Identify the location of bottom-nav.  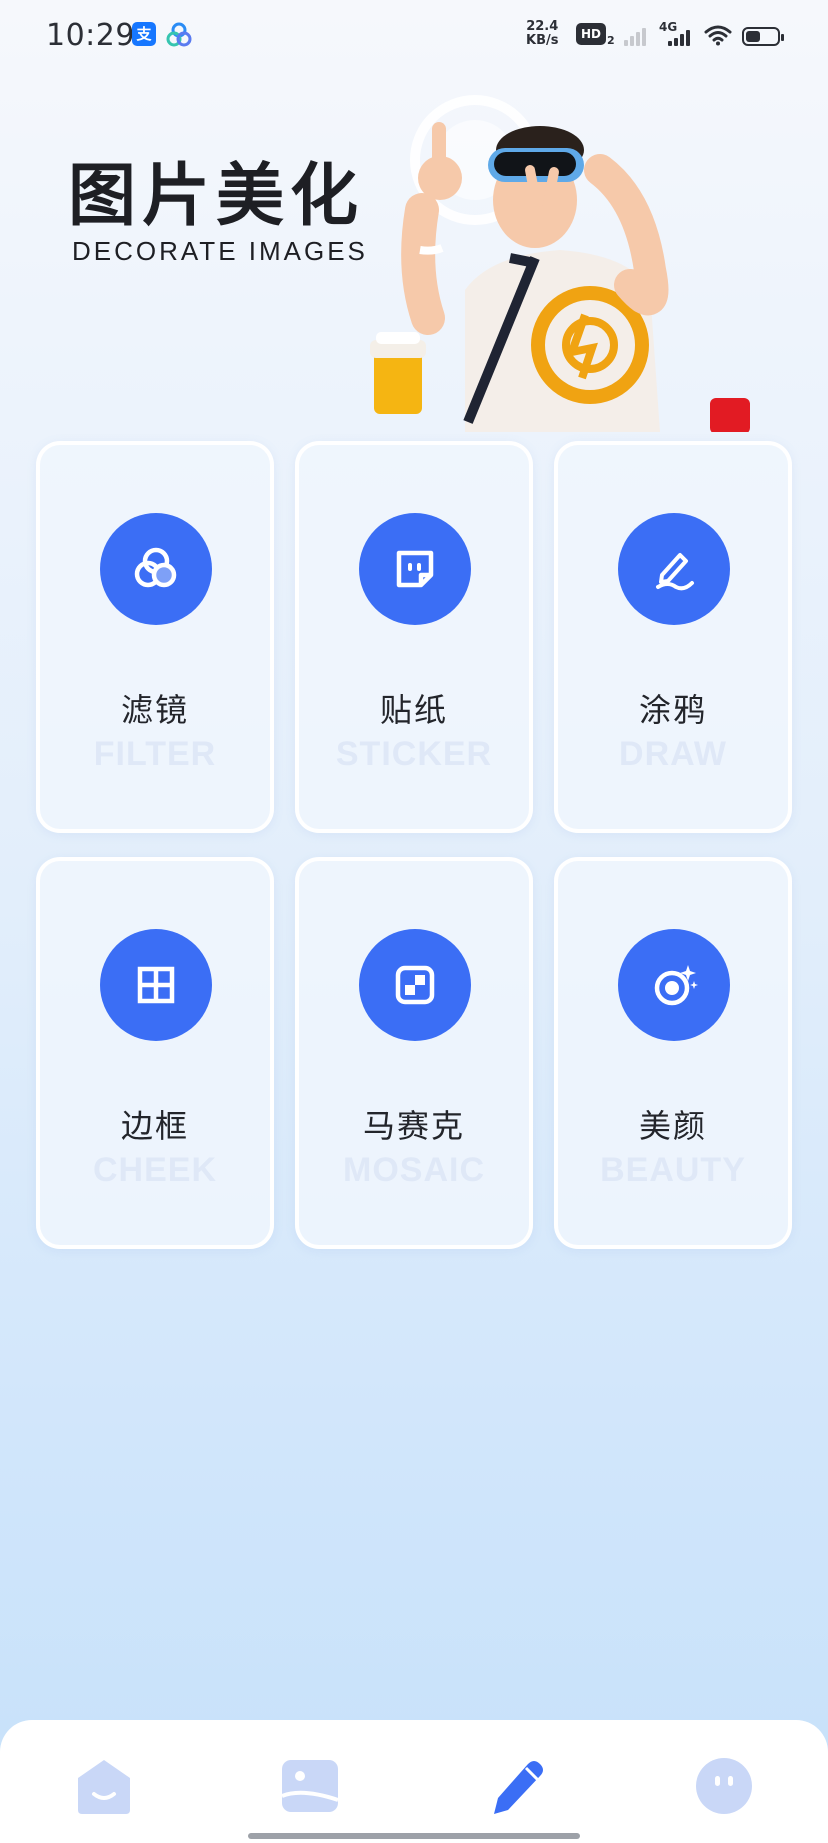
(414, 1781).